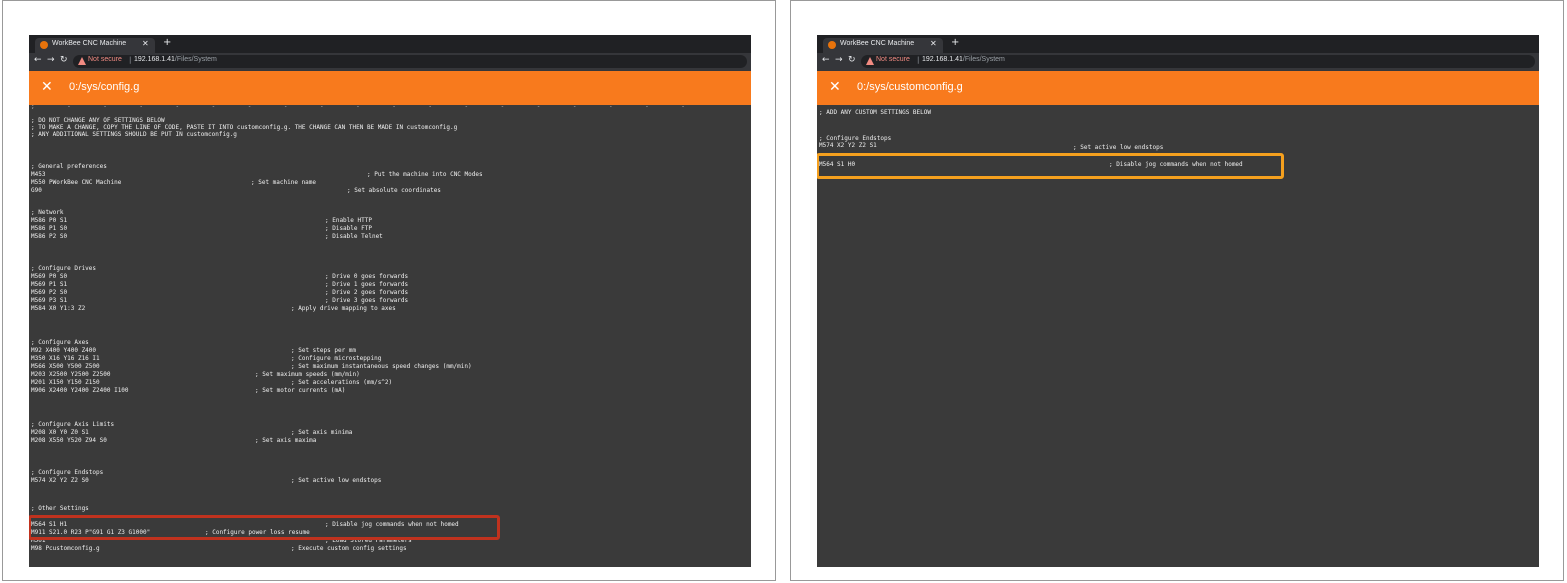 The height and width of the screenshot is (583, 1567). What do you see at coordinates (286, 440) in the screenshot?
I see `code-comment: ; Set axis maxima` at bounding box center [286, 440].